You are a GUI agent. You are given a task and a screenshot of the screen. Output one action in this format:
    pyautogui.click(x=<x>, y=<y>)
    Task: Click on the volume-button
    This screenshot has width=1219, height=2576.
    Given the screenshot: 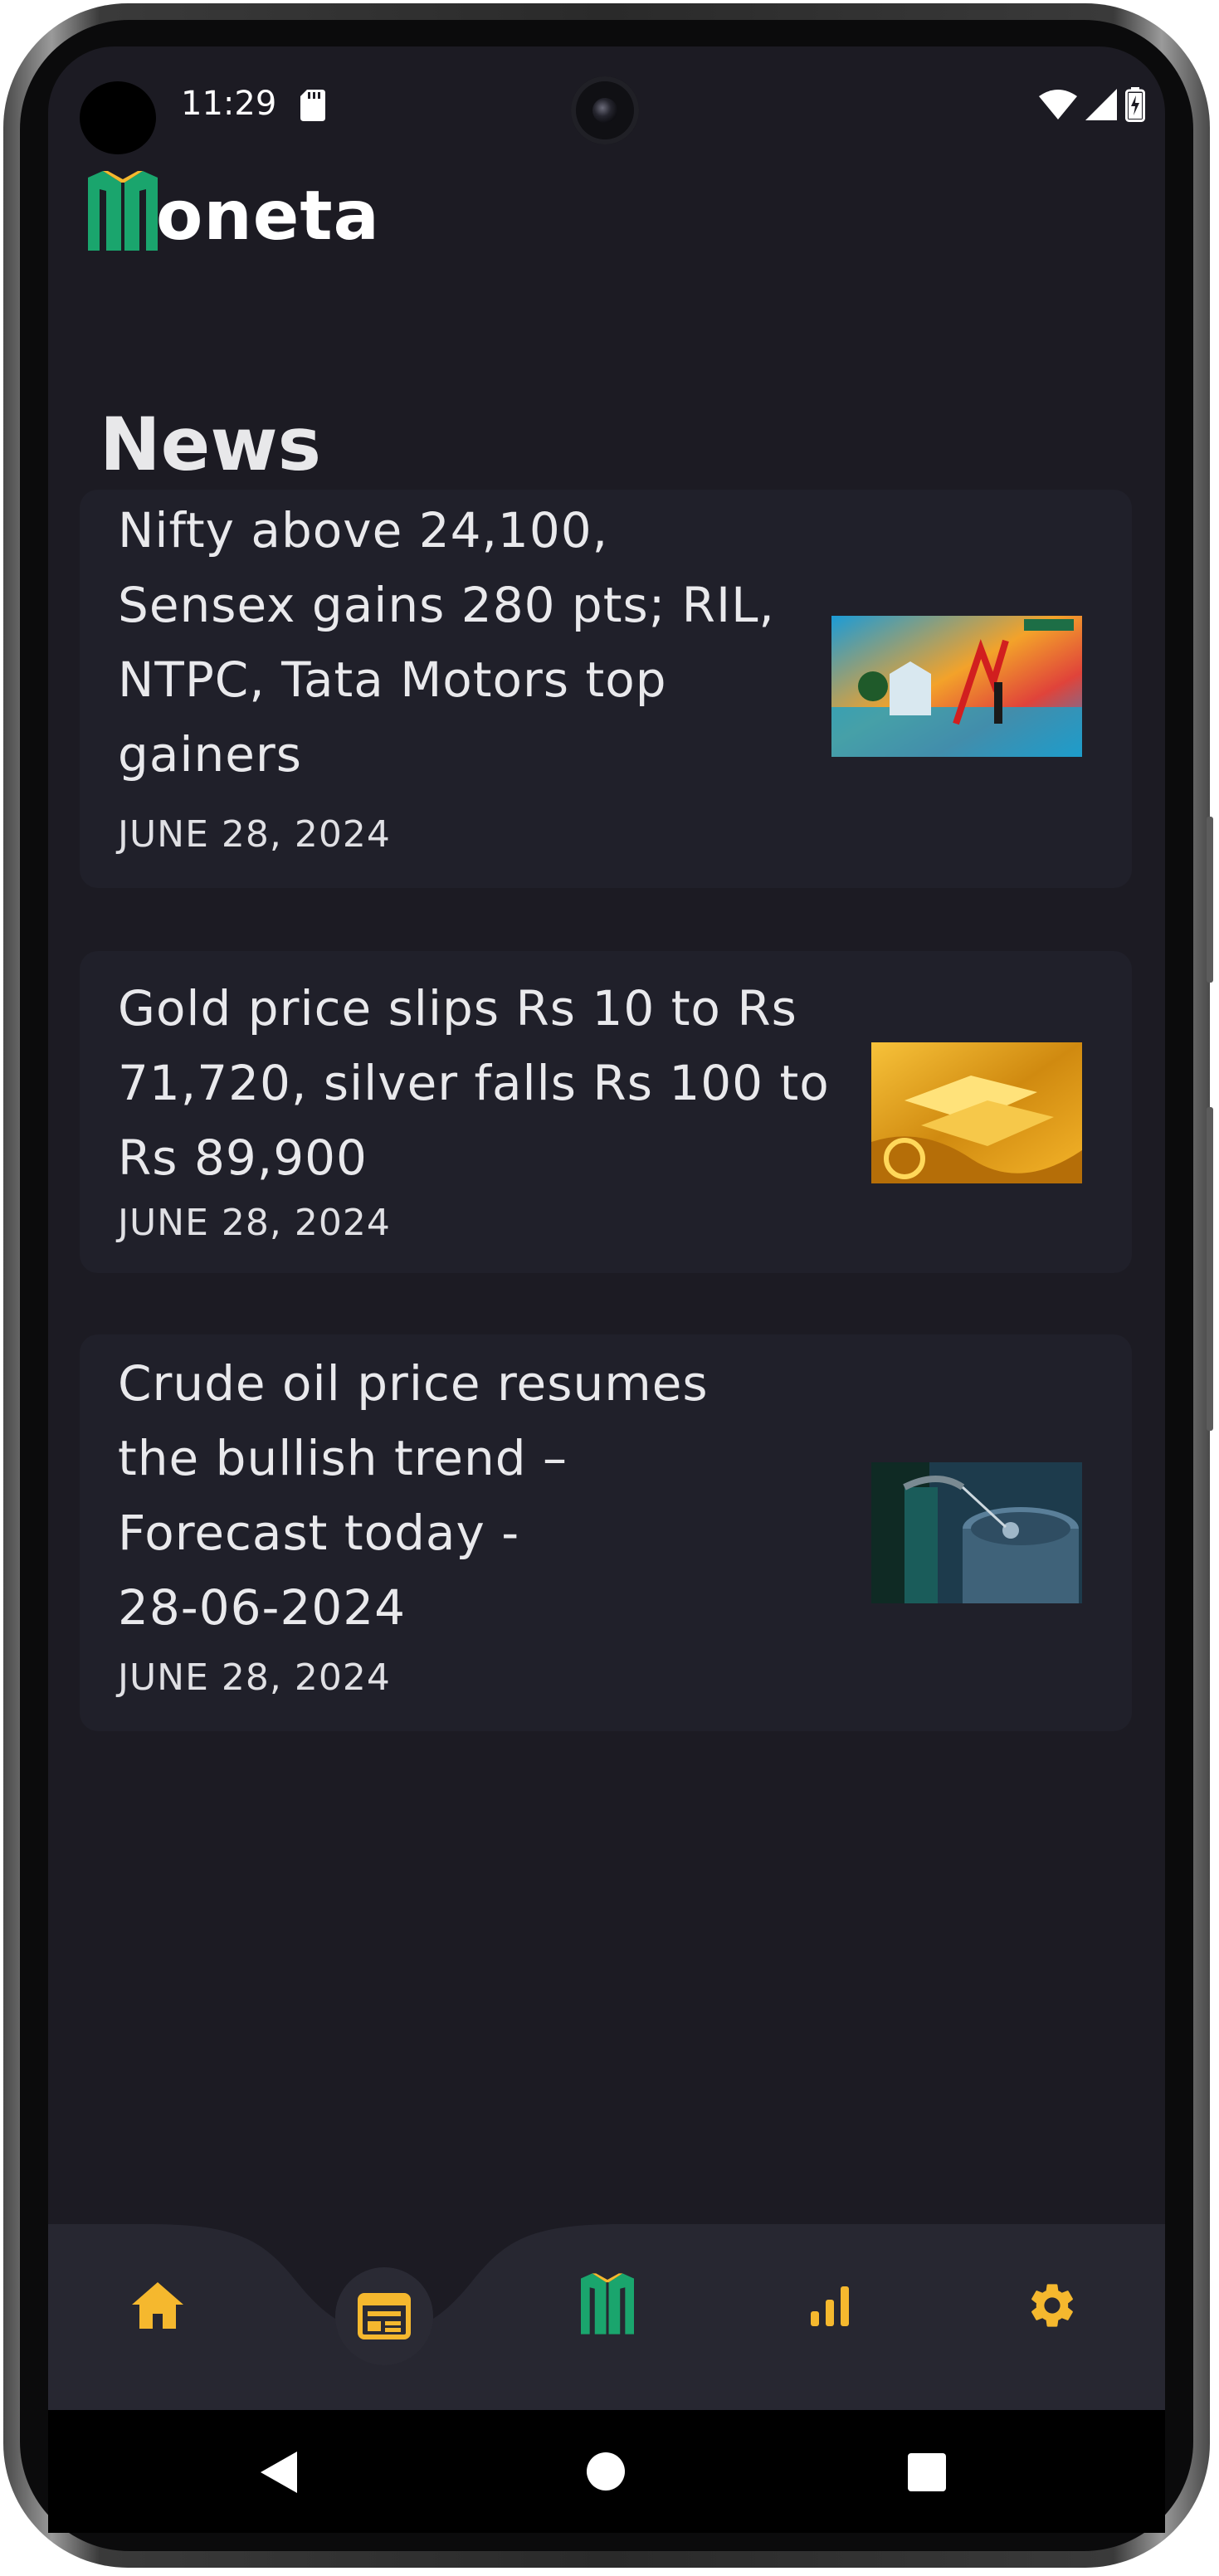 What is the action you would take?
    pyautogui.click(x=1210, y=900)
    